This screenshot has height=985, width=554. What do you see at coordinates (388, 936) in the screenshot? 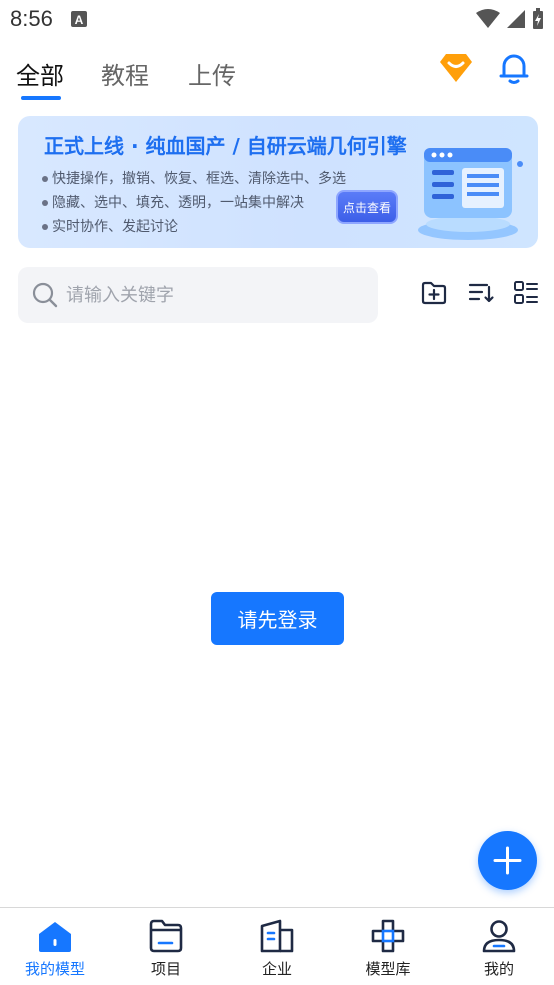
I see `library-icon` at bounding box center [388, 936].